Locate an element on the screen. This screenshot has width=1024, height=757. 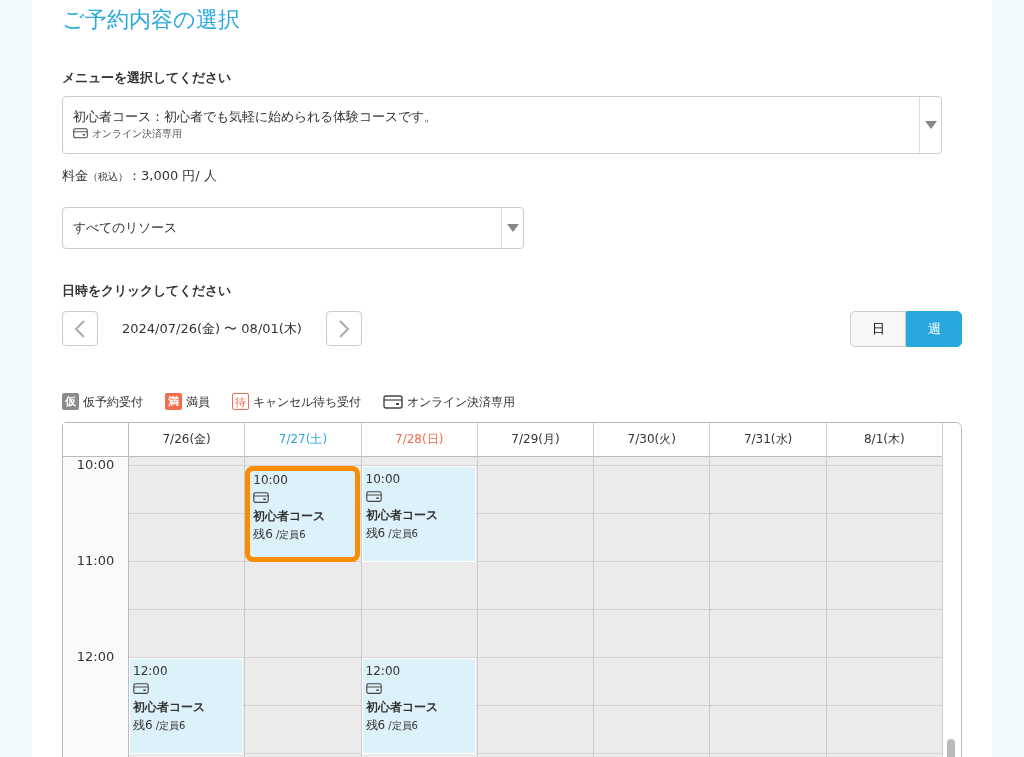
day-header: 7/31(水) is located at coordinates (768, 439).